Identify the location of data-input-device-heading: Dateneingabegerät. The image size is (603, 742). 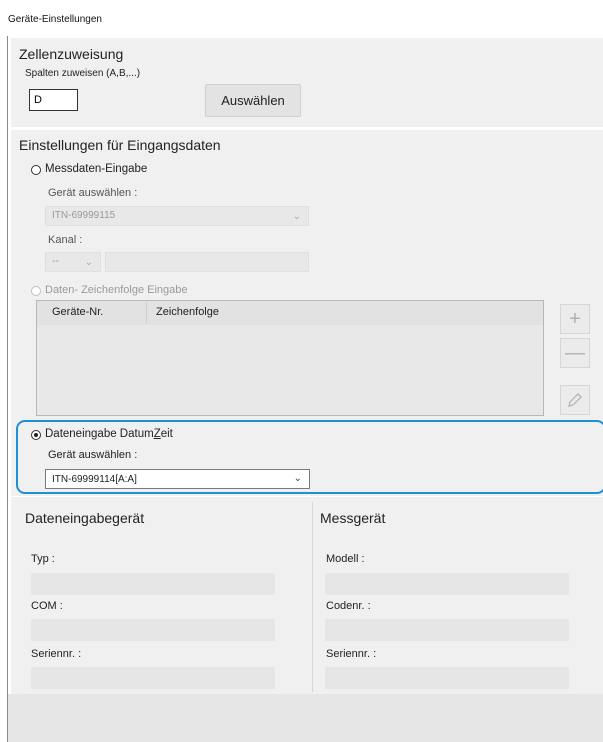
(85, 518).